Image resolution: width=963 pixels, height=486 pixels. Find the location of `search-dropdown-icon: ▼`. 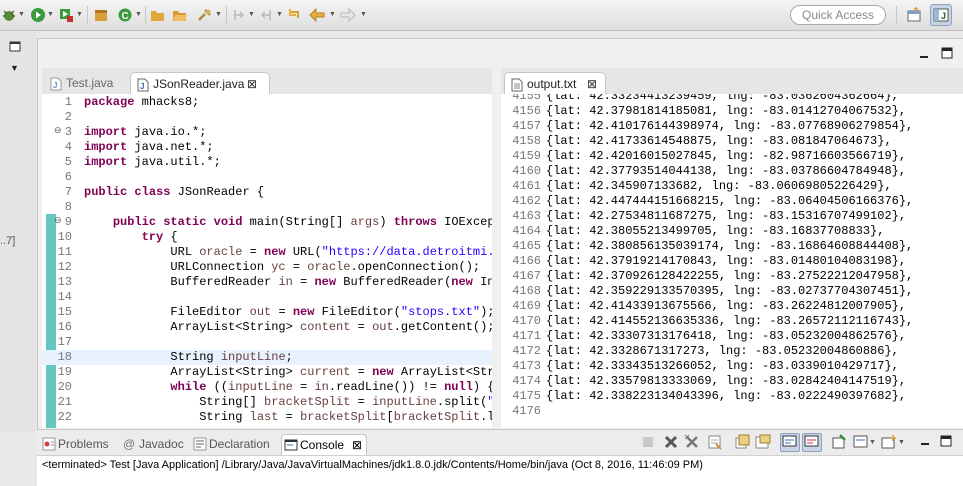

search-dropdown-icon: ▼ is located at coordinates (218, 14).